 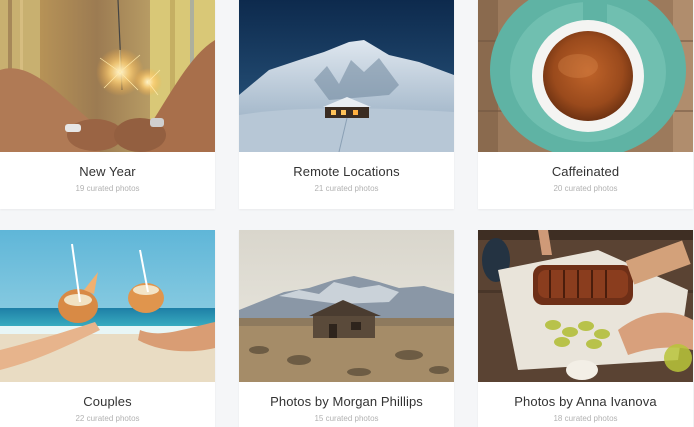 What do you see at coordinates (107, 401) in the screenshot?
I see `collection-title: Couples` at bounding box center [107, 401].